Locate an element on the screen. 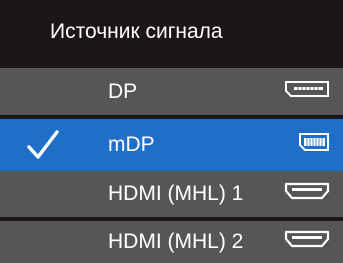 The width and height of the screenshot is (343, 263). checkmark-icon is located at coordinates (43, 145).